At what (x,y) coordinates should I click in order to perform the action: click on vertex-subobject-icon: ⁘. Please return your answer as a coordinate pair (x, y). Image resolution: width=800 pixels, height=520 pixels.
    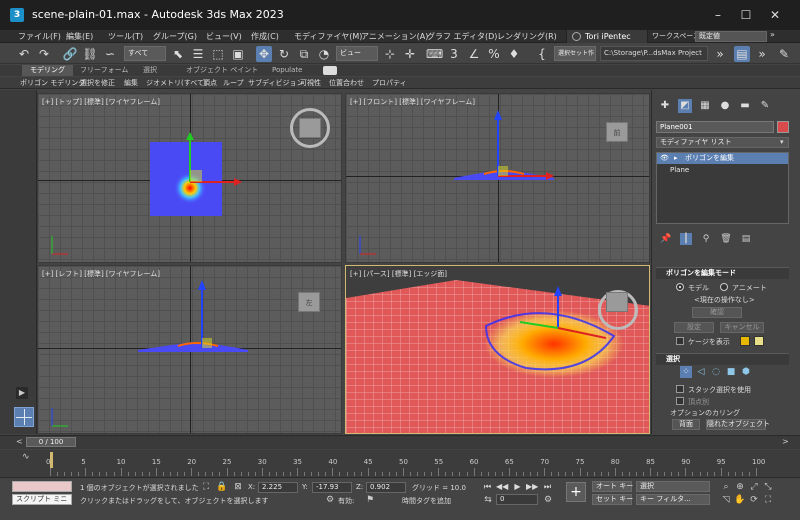
    Looking at the image, I should click on (686, 372).